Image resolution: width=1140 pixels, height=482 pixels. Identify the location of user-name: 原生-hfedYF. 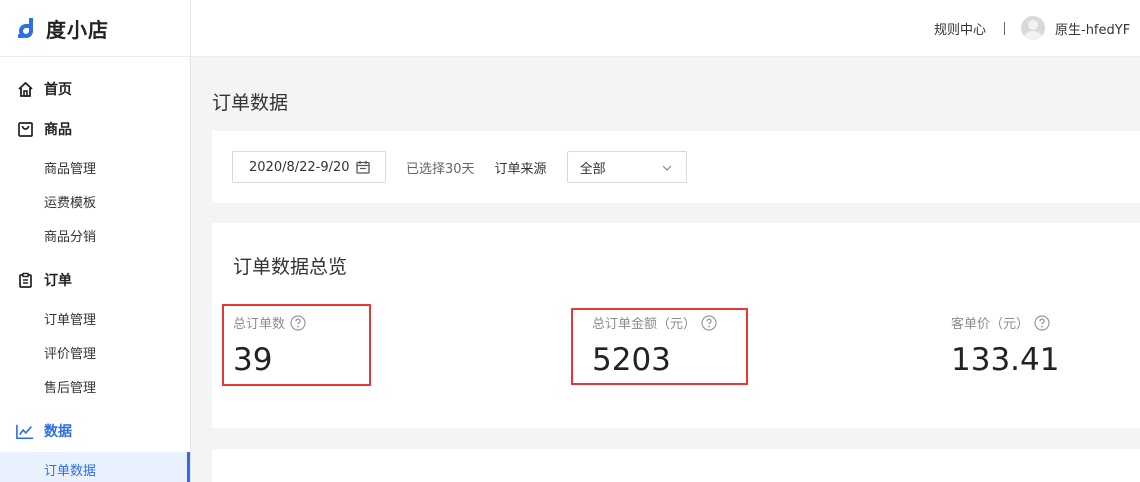
(1097, 28).